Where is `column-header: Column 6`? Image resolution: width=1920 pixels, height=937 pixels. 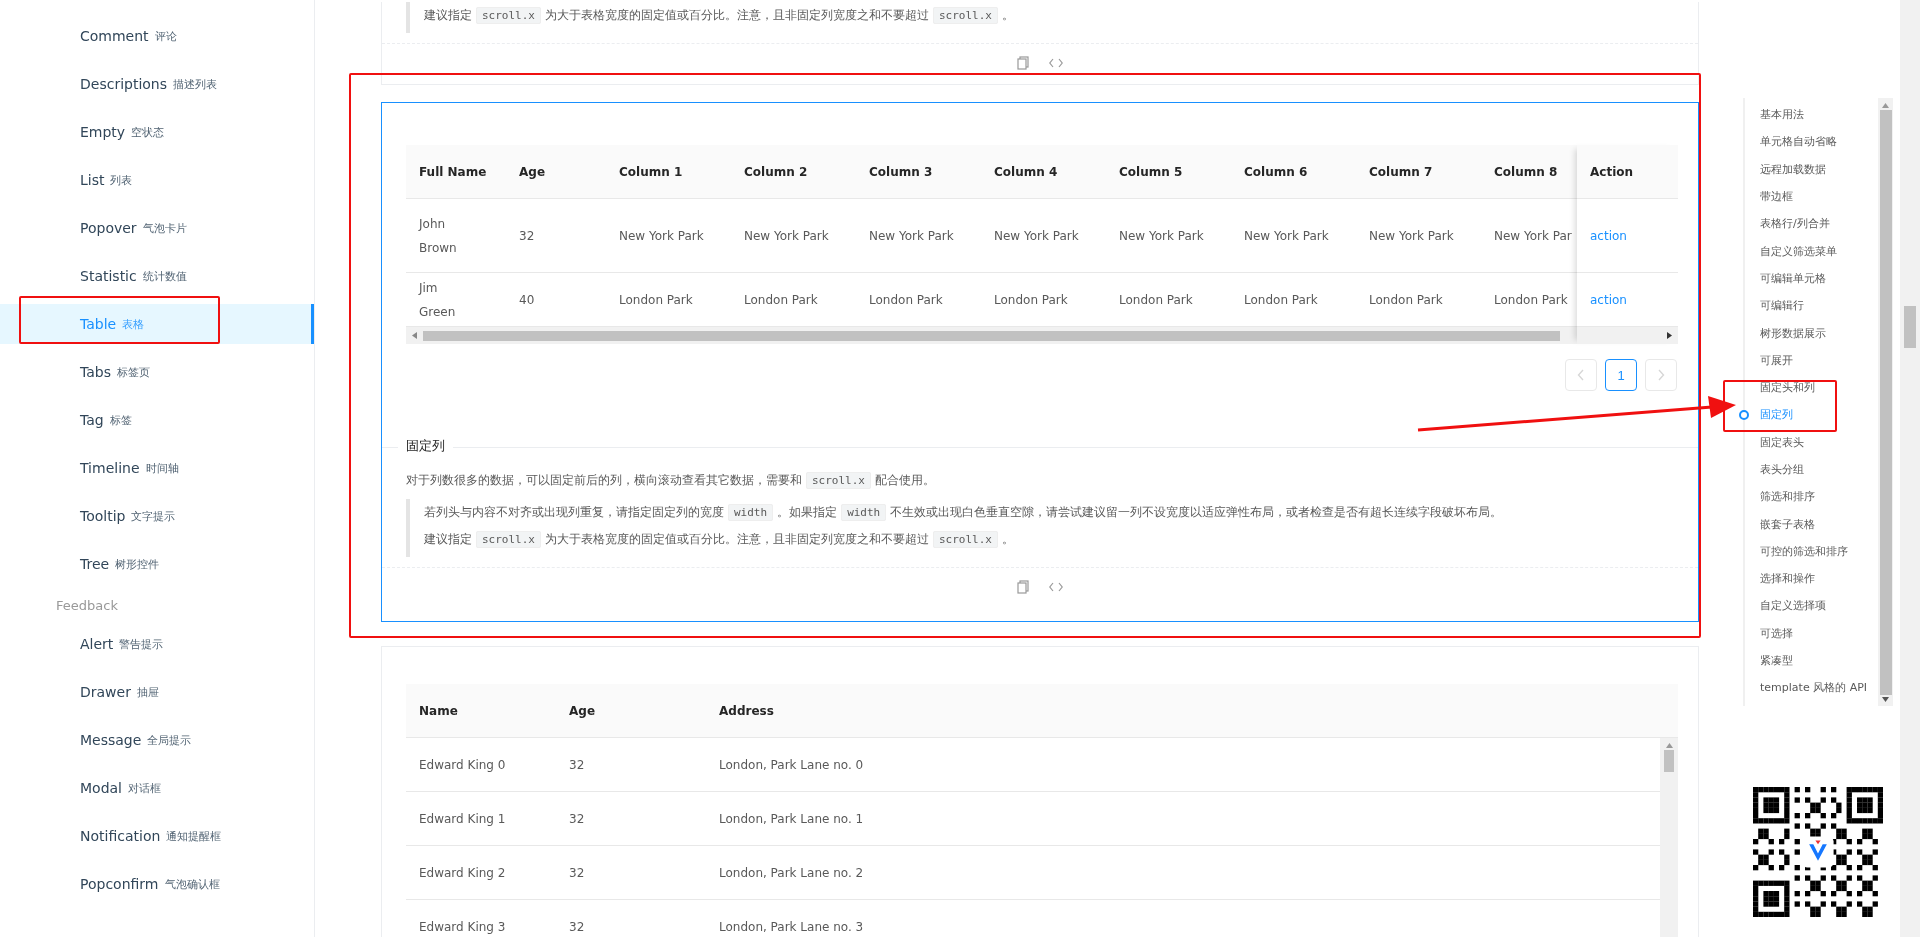 column-header: Column 6 is located at coordinates (1293, 172).